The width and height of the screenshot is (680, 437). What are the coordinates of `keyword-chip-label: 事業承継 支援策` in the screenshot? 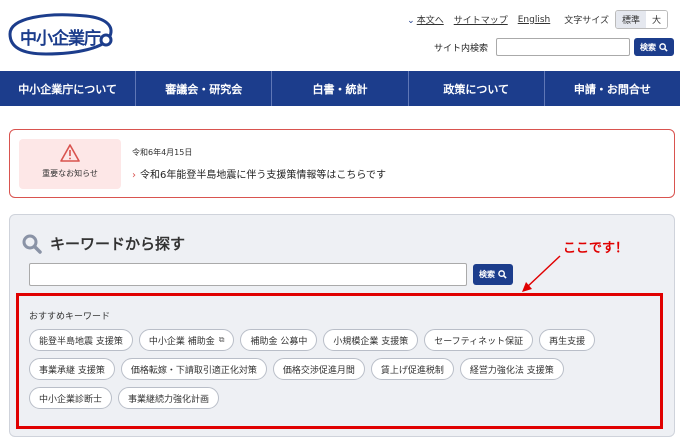 It's located at (72, 370).